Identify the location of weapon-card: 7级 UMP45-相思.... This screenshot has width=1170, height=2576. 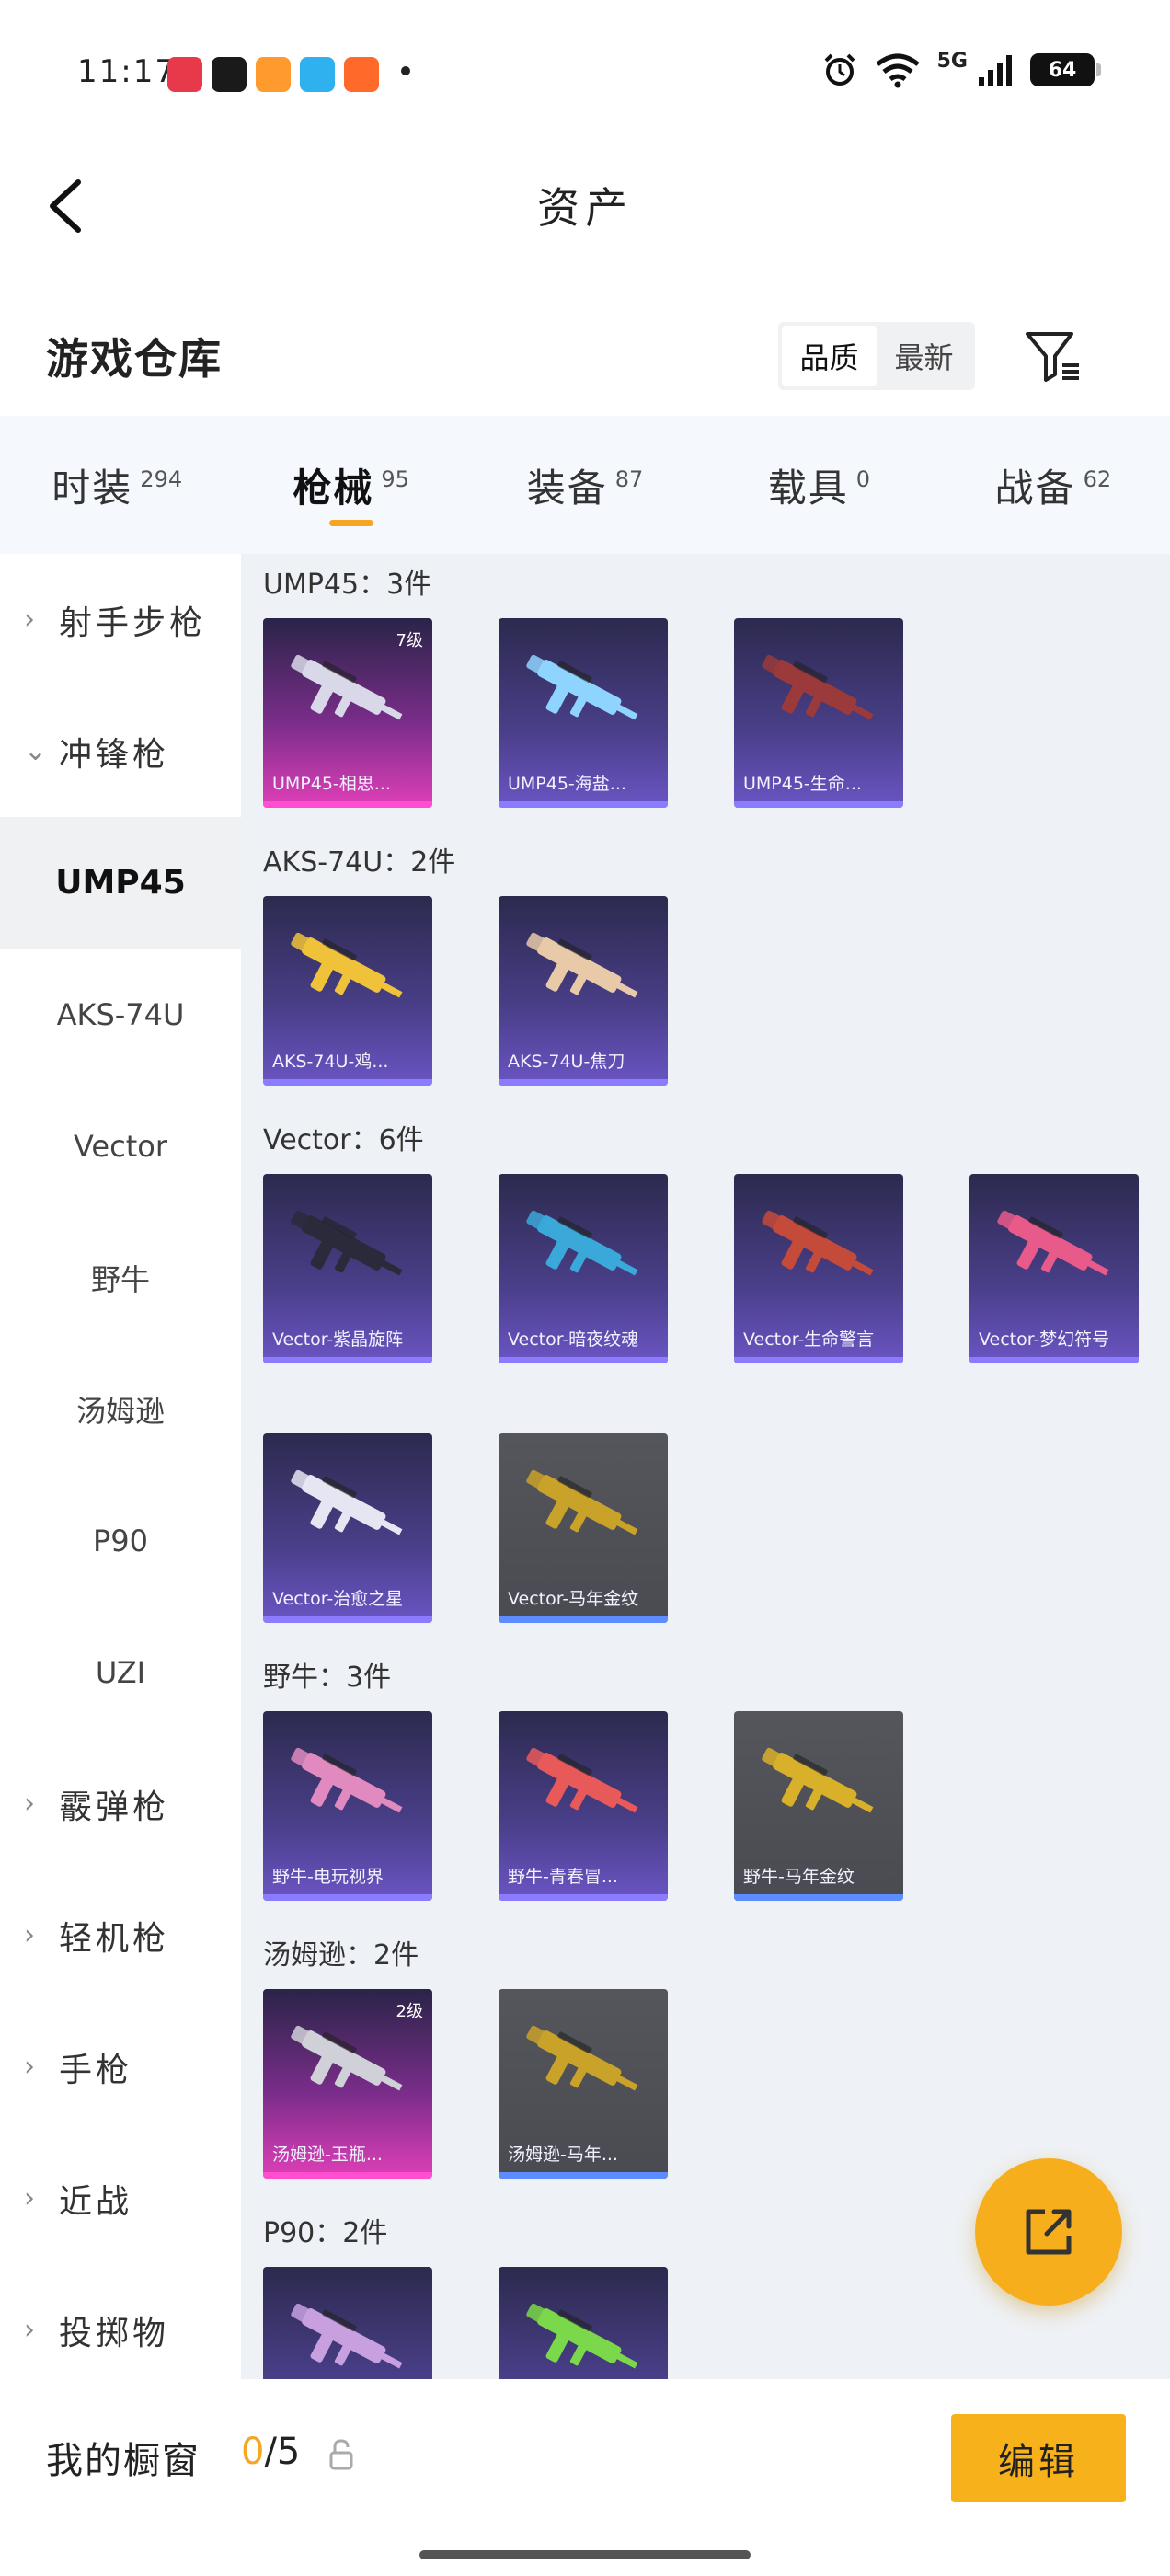
(347, 713).